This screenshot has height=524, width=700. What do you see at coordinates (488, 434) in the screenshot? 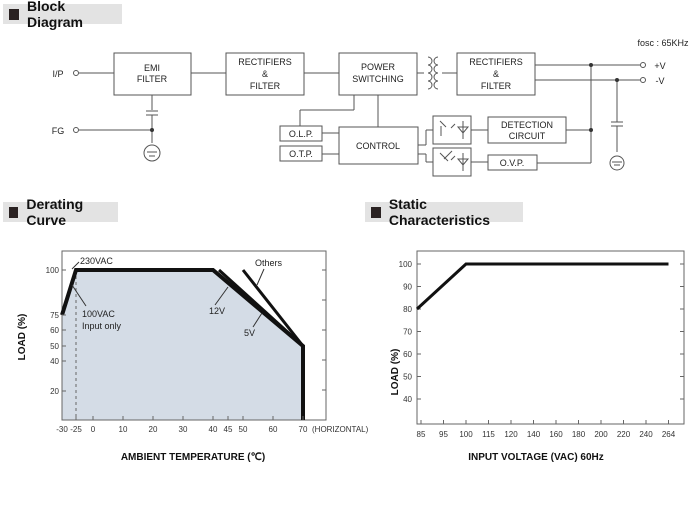
I see `static-x-tick-label: 115` at bounding box center [488, 434].